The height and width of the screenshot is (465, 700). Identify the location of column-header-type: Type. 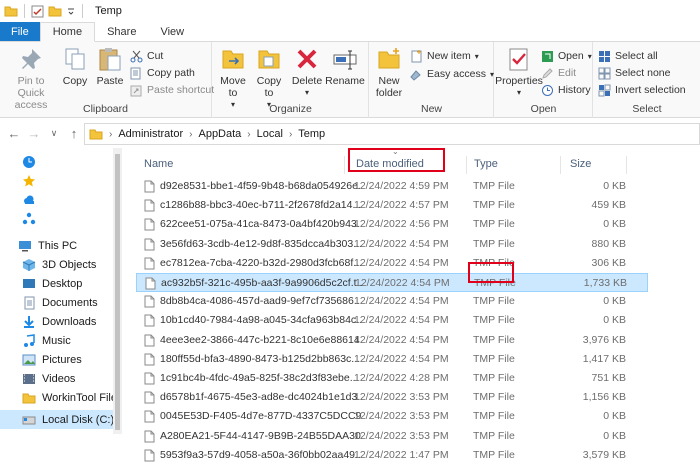
(486, 164).